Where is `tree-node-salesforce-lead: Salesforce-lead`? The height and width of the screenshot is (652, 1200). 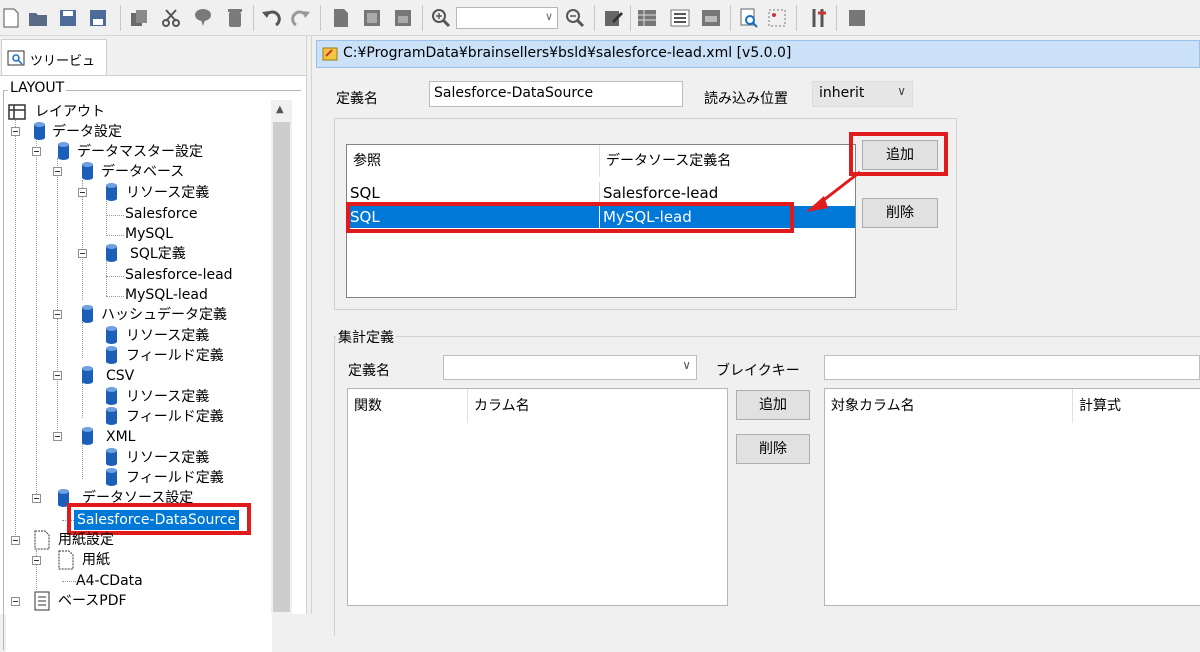
tree-node-salesforce-lead: Salesforce-lead is located at coordinates (179, 275).